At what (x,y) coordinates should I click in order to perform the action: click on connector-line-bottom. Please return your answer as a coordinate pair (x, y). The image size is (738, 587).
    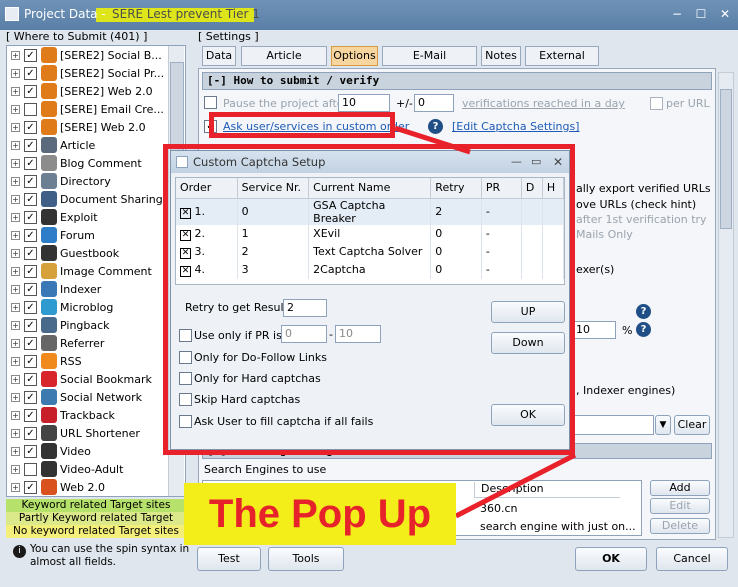
    Looking at the image, I should click on (515, 485).